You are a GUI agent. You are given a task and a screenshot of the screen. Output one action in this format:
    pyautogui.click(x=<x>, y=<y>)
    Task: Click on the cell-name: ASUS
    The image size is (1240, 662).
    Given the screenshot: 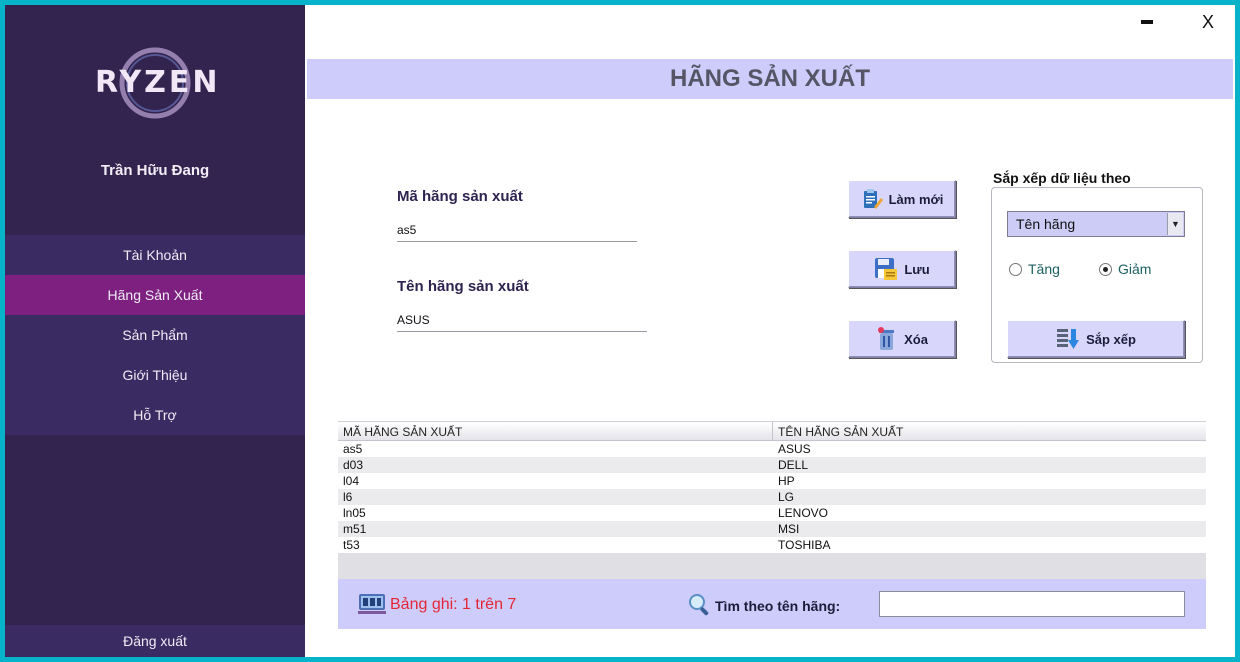 What is the action you would take?
    pyautogui.click(x=794, y=449)
    